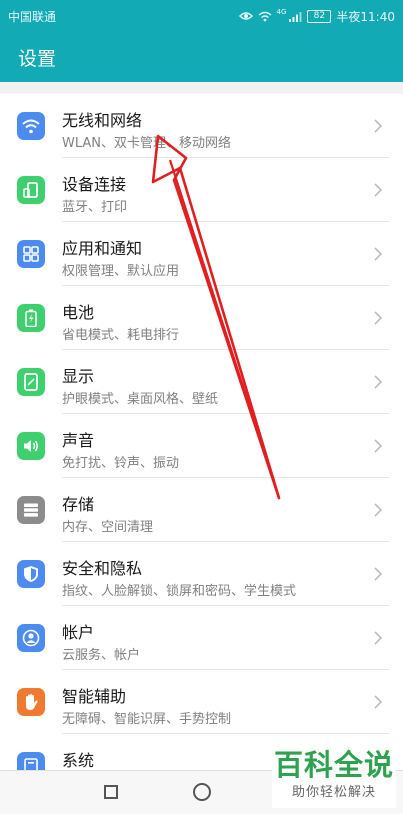 Image resolution: width=403 pixels, height=814 pixels. I want to click on item-subtitle: WLAN、双卡管理、移动网络, so click(147, 143).